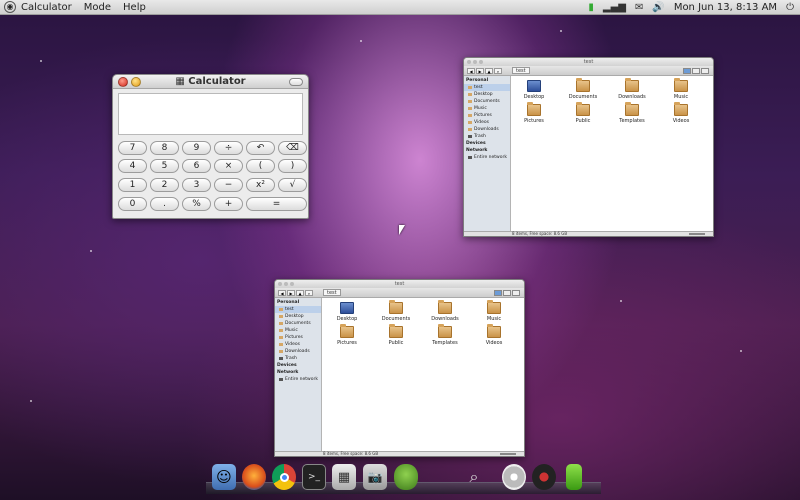 Image resolution: width=800 pixels, height=500 pixels. I want to click on key-2: 2, so click(164, 185).